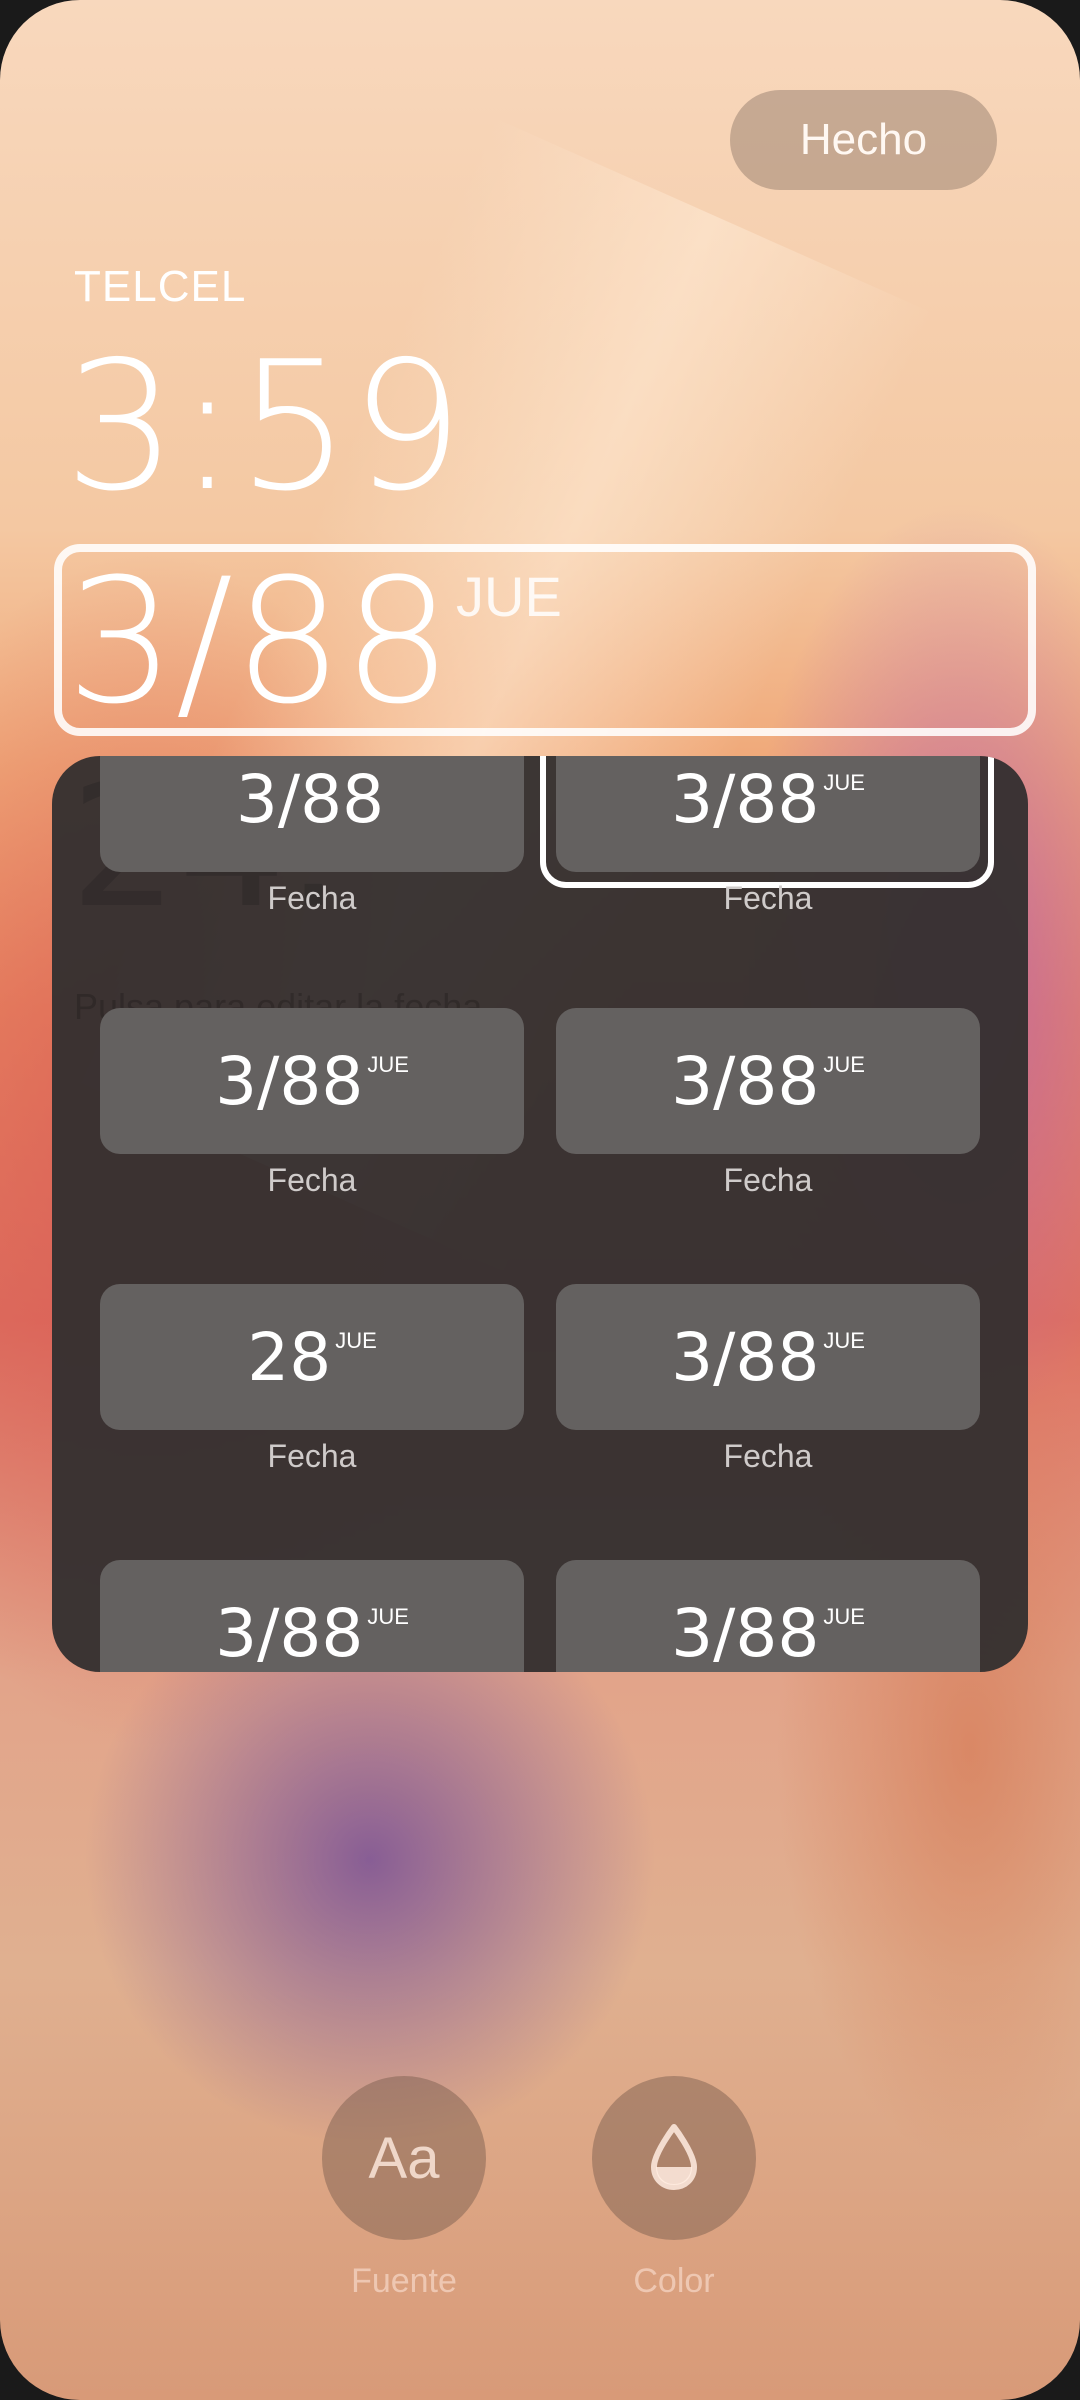 The width and height of the screenshot is (1080, 2400). I want to click on font-label: Fuente, so click(404, 2281).